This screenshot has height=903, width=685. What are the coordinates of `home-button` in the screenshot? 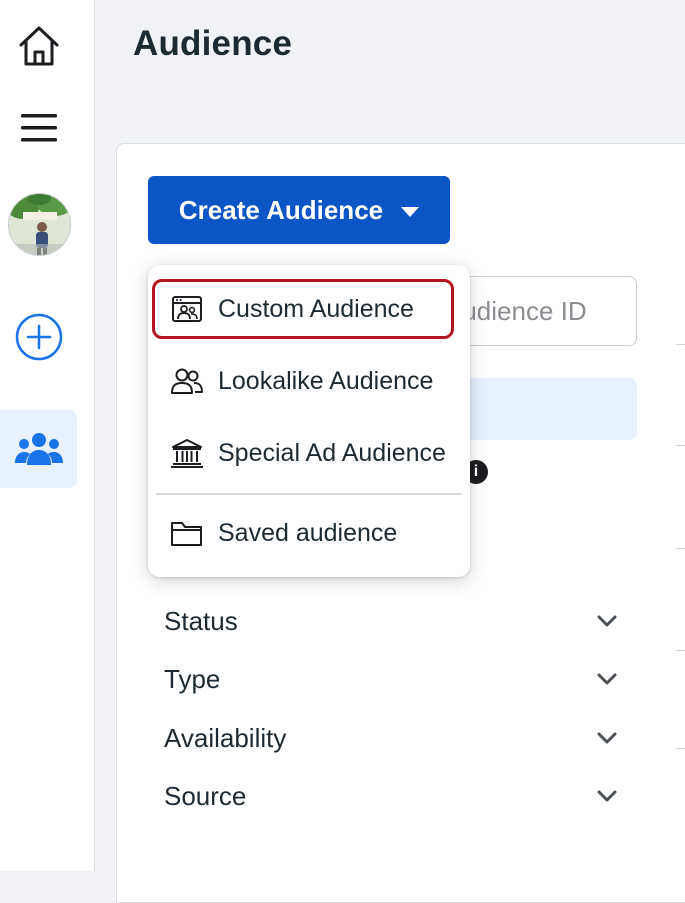 It's located at (39, 46).